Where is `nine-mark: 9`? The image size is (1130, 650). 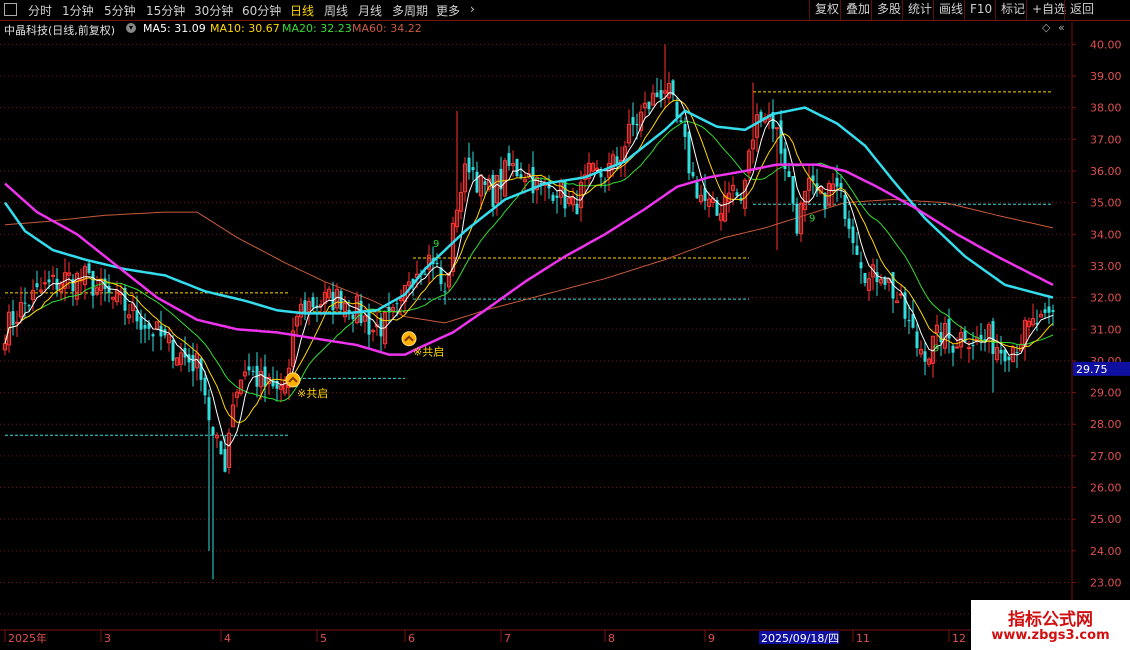
nine-mark: 9 is located at coordinates (436, 244).